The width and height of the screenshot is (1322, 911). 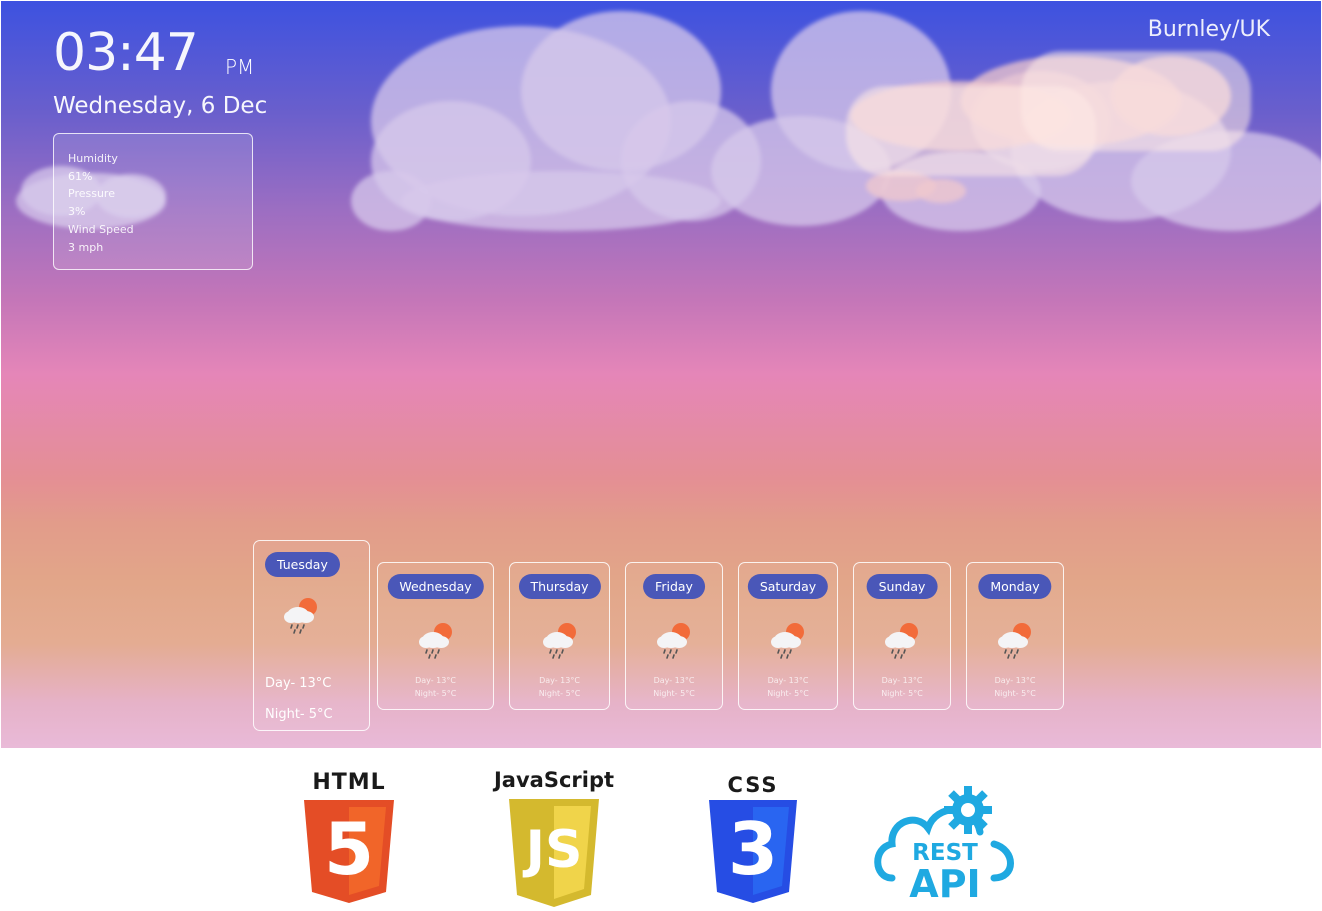 What do you see at coordinates (349, 782) in the screenshot?
I see `html5-logo-text: HTML` at bounding box center [349, 782].